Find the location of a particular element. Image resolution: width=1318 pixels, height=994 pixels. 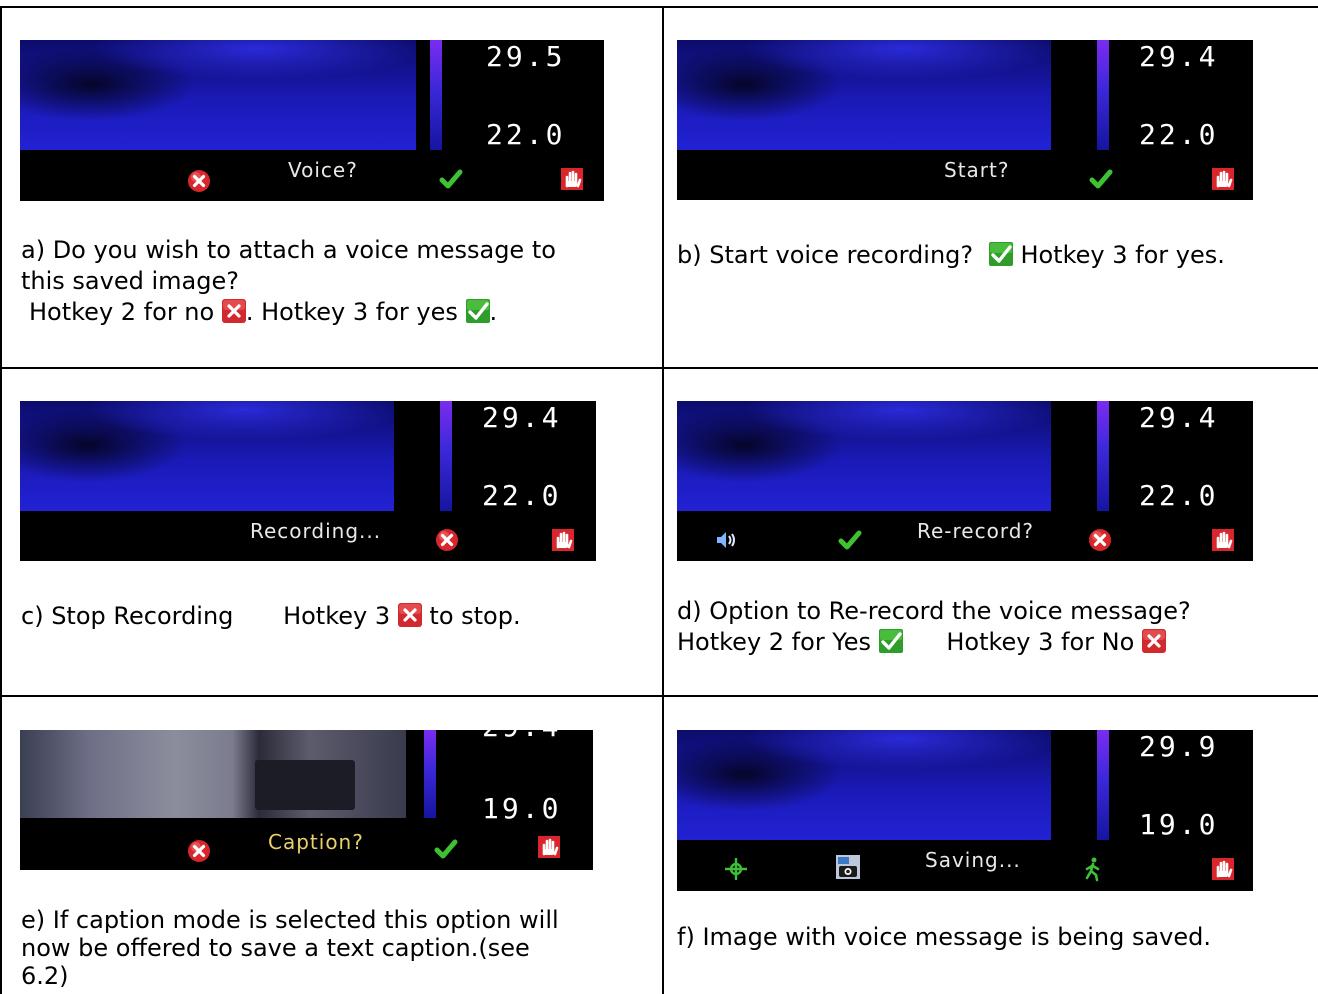

caption-c-text: c) Stop Recording is located at coordinates (127, 616).